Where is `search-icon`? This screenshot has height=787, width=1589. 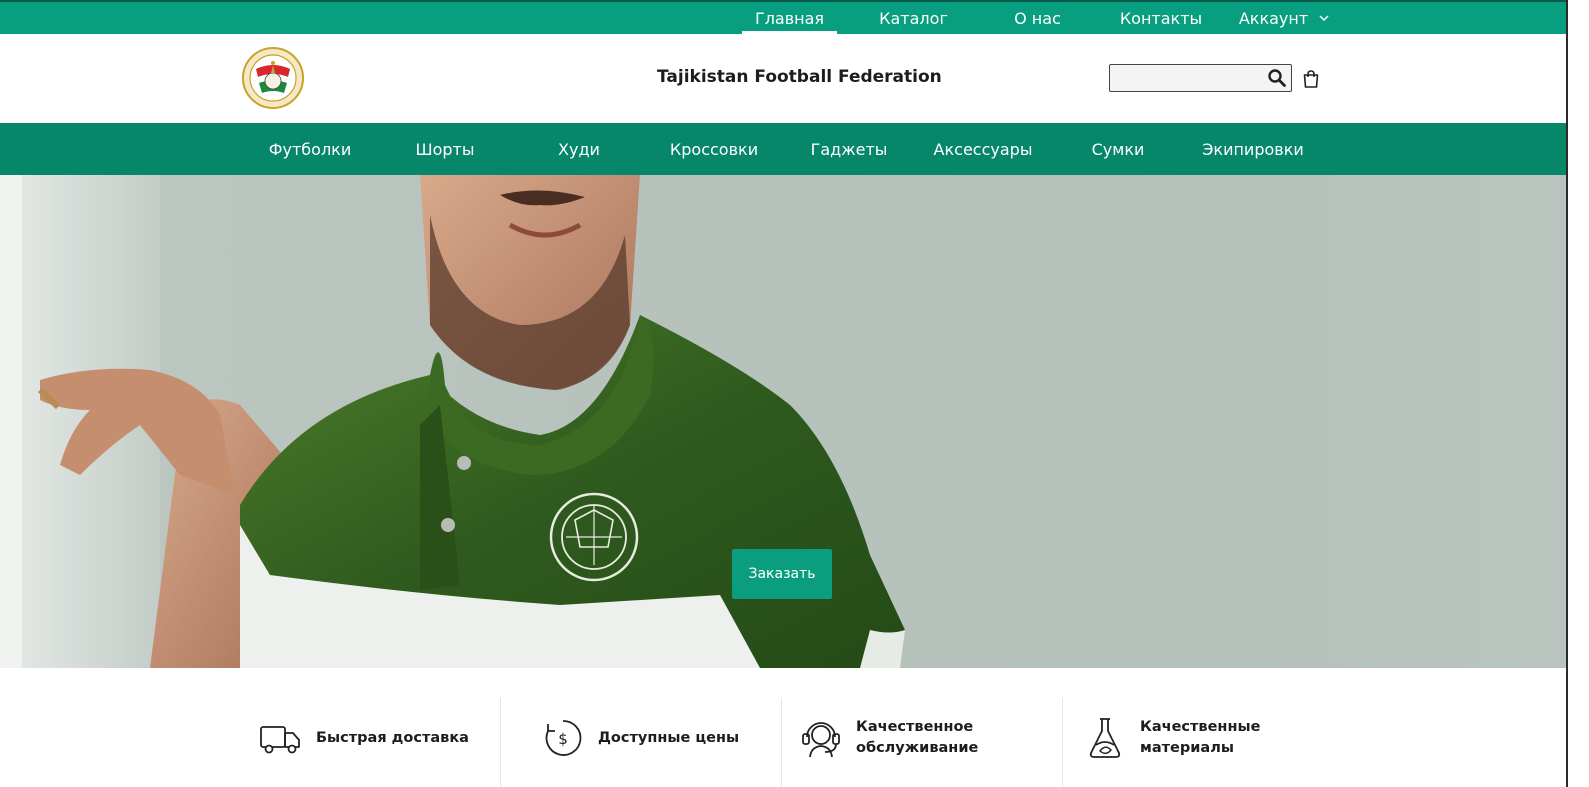 search-icon is located at coordinates (1277, 78).